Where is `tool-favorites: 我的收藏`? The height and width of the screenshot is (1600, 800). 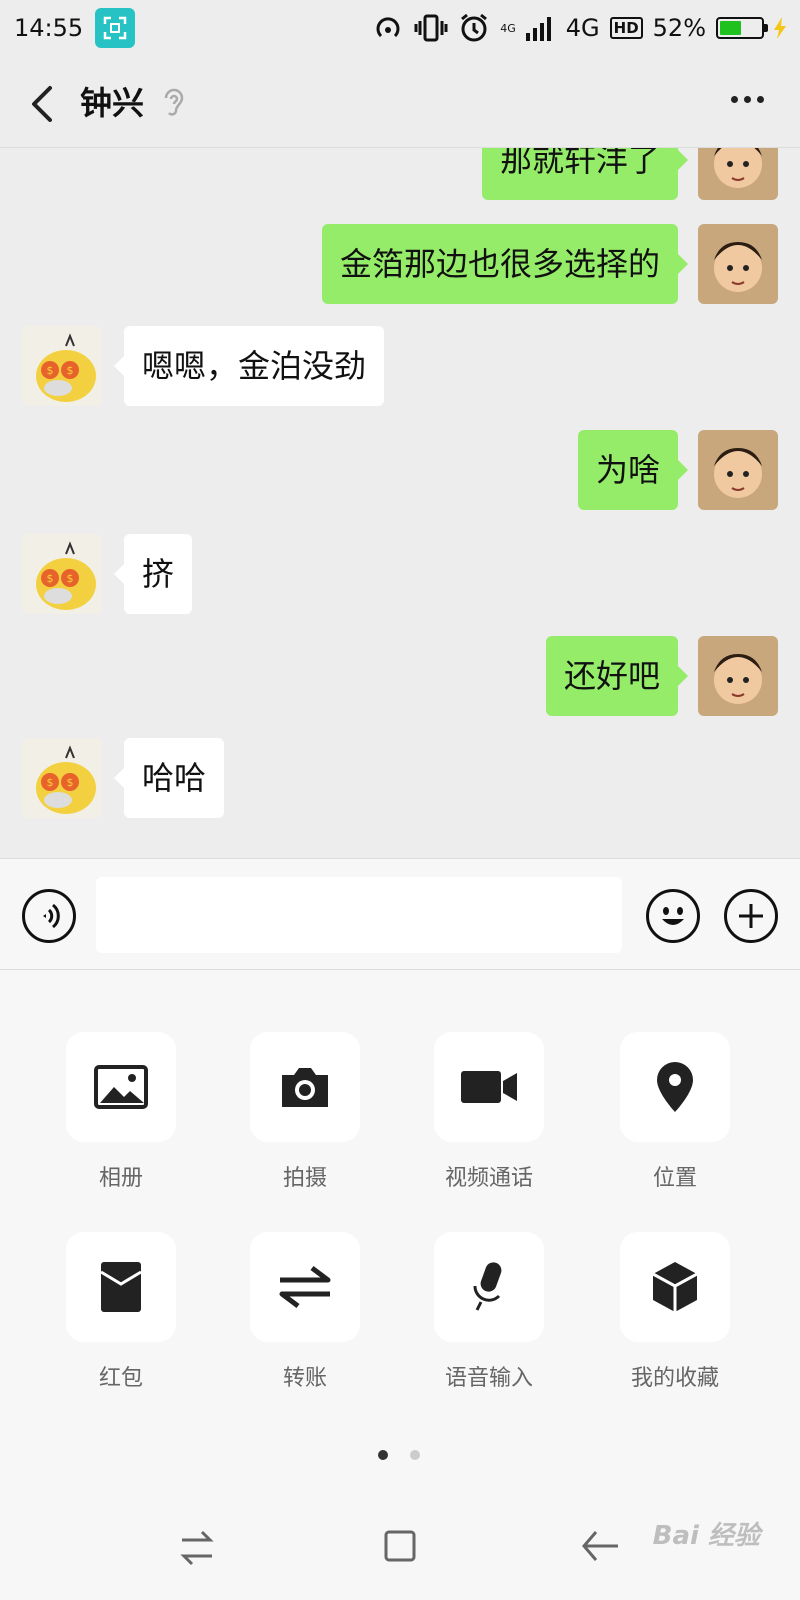
tool-favorites: 我的收藏 is located at coordinates (675, 1312).